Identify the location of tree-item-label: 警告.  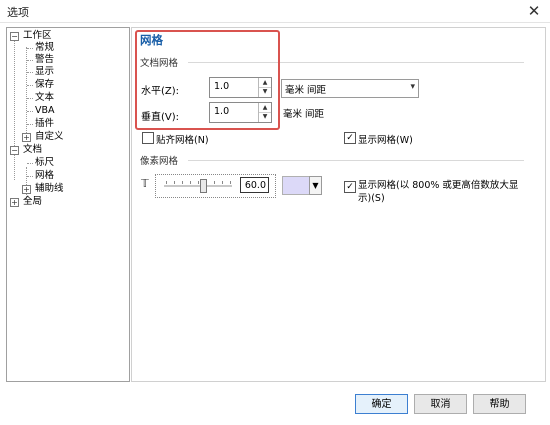
(45, 59).